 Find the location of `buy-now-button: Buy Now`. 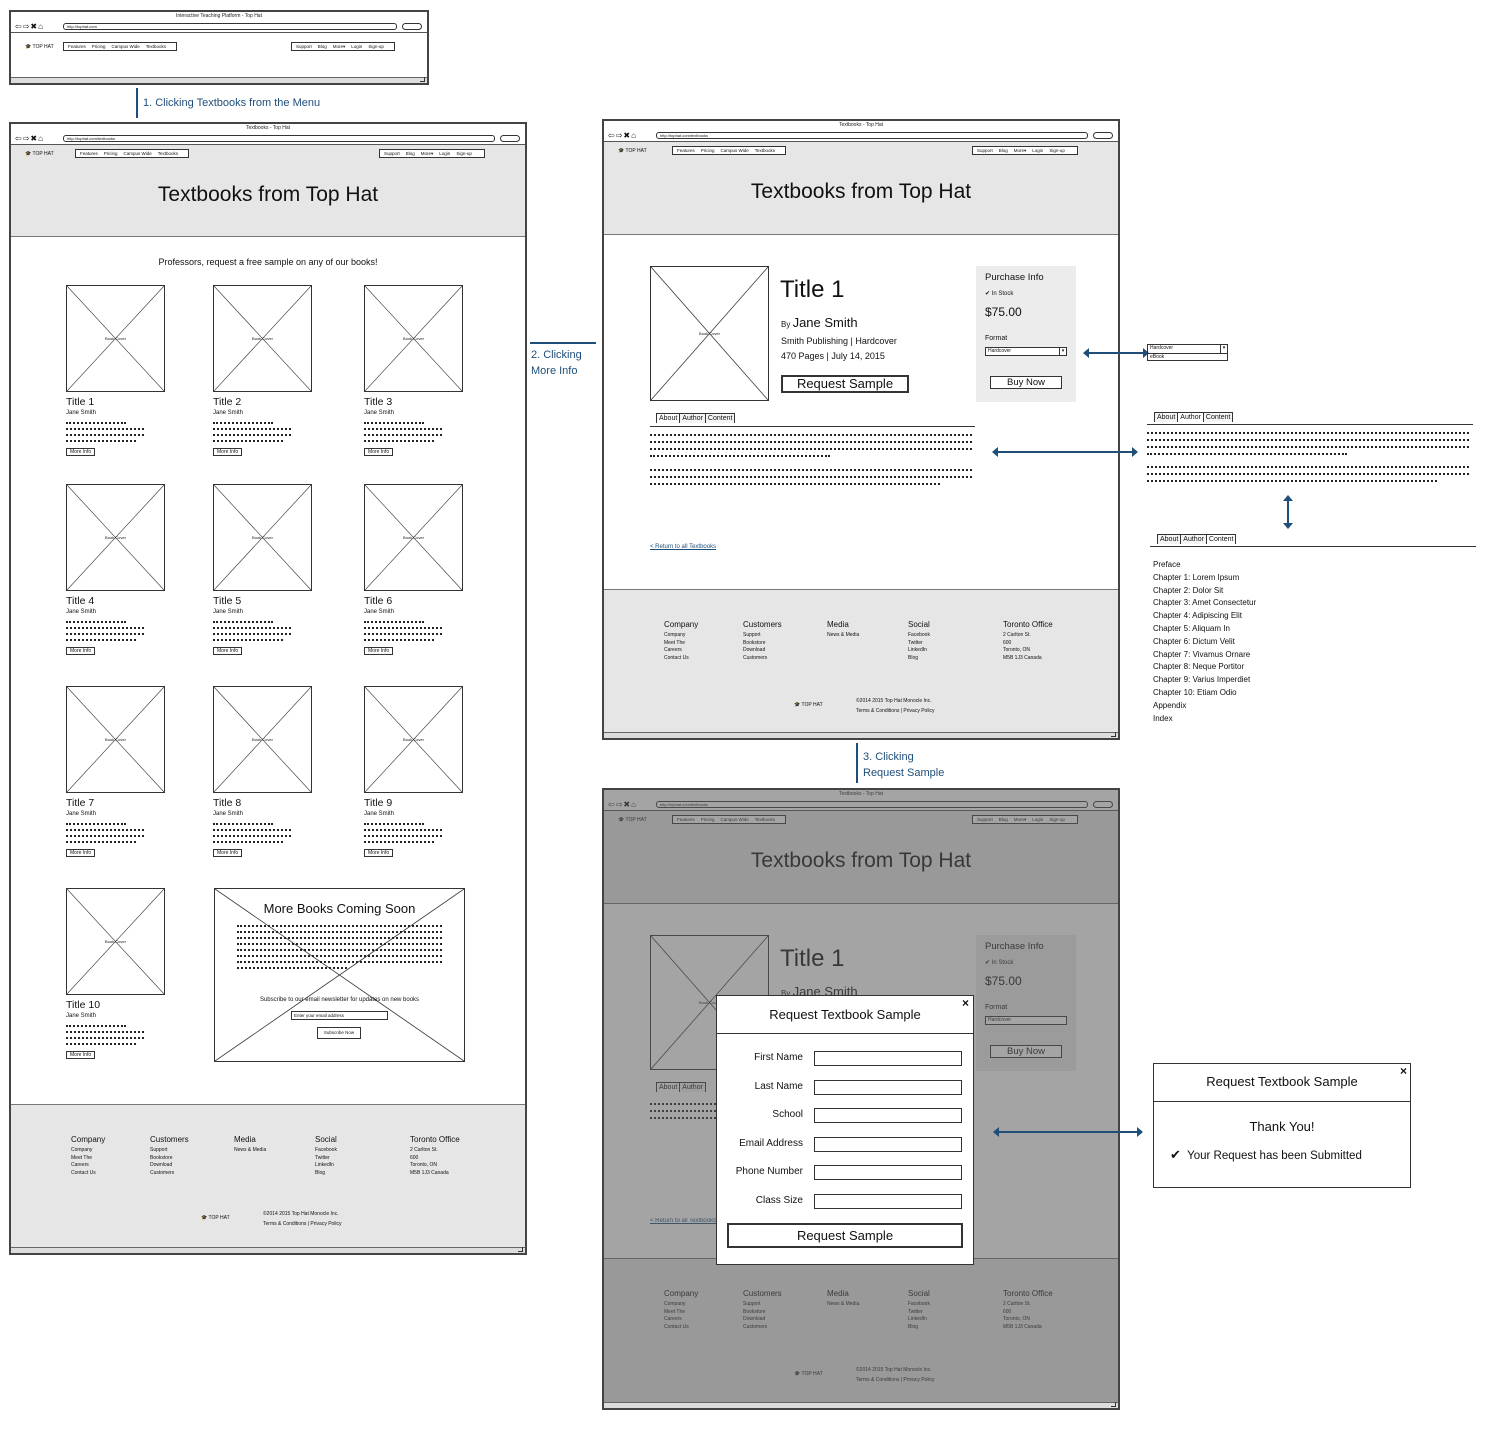

buy-now-button: Buy Now is located at coordinates (1026, 382).